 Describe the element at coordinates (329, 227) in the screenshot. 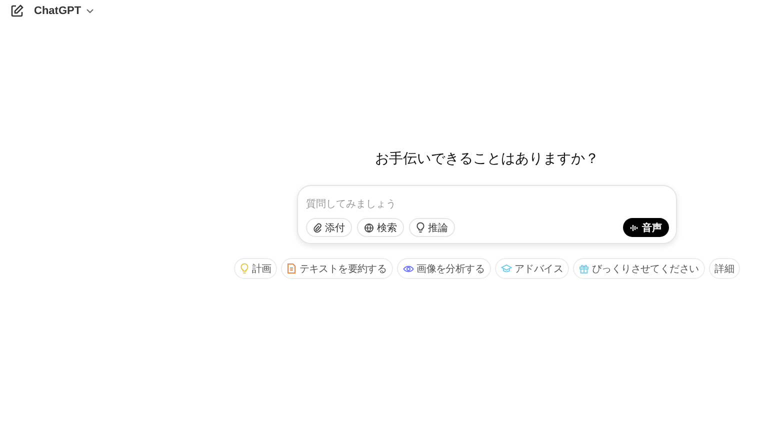

I see `tool-button: 添付` at that location.